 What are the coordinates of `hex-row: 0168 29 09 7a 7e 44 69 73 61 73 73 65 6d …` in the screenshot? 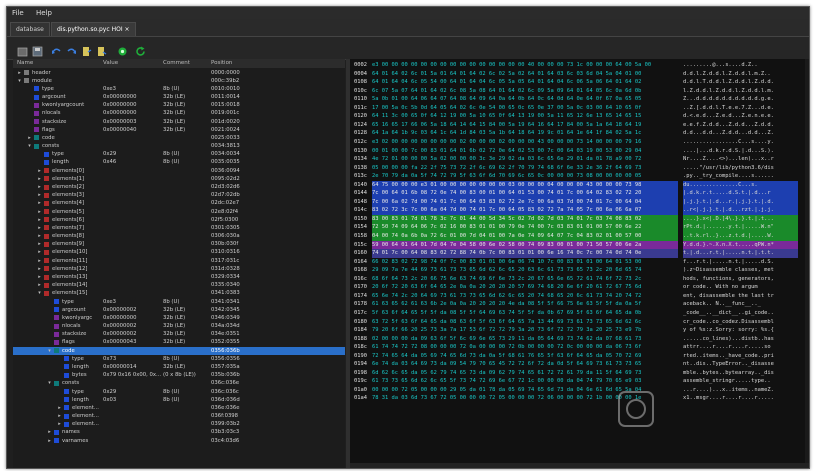 It's located at (579, 270).